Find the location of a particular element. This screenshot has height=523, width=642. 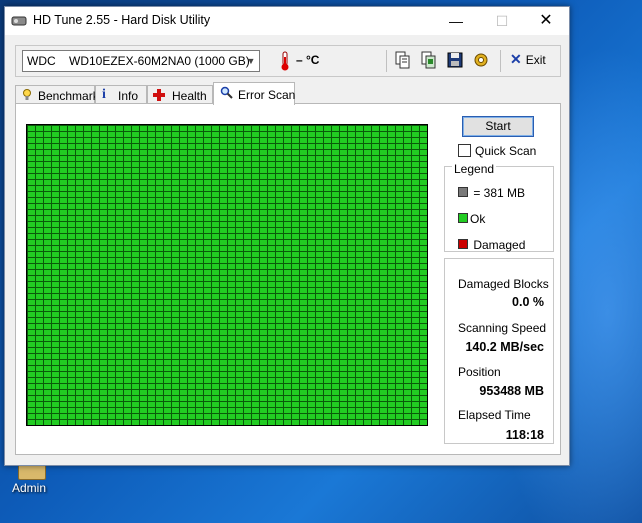

copy-screen-icon is located at coordinates (429, 60).